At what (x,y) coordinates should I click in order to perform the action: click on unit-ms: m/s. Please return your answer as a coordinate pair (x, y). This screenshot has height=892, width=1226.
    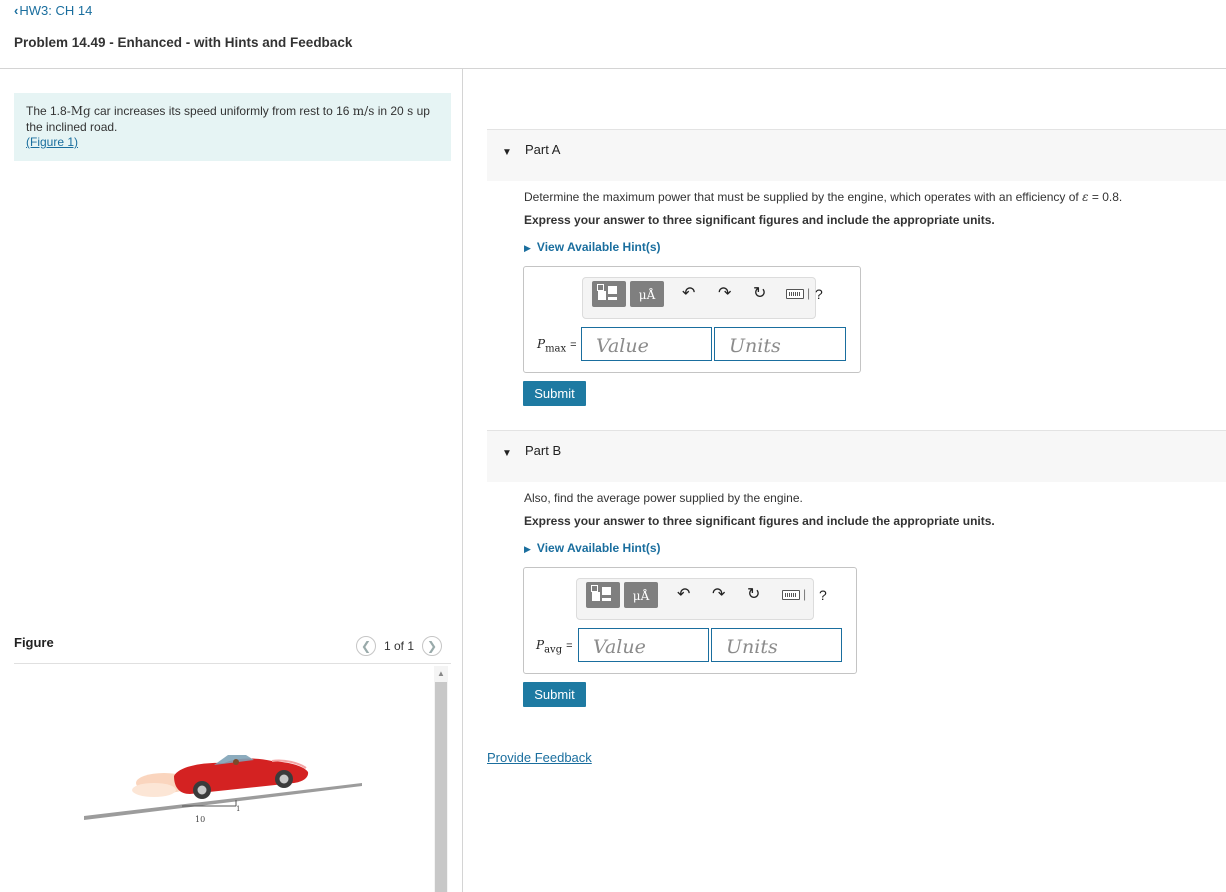
    Looking at the image, I should click on (363, 111).